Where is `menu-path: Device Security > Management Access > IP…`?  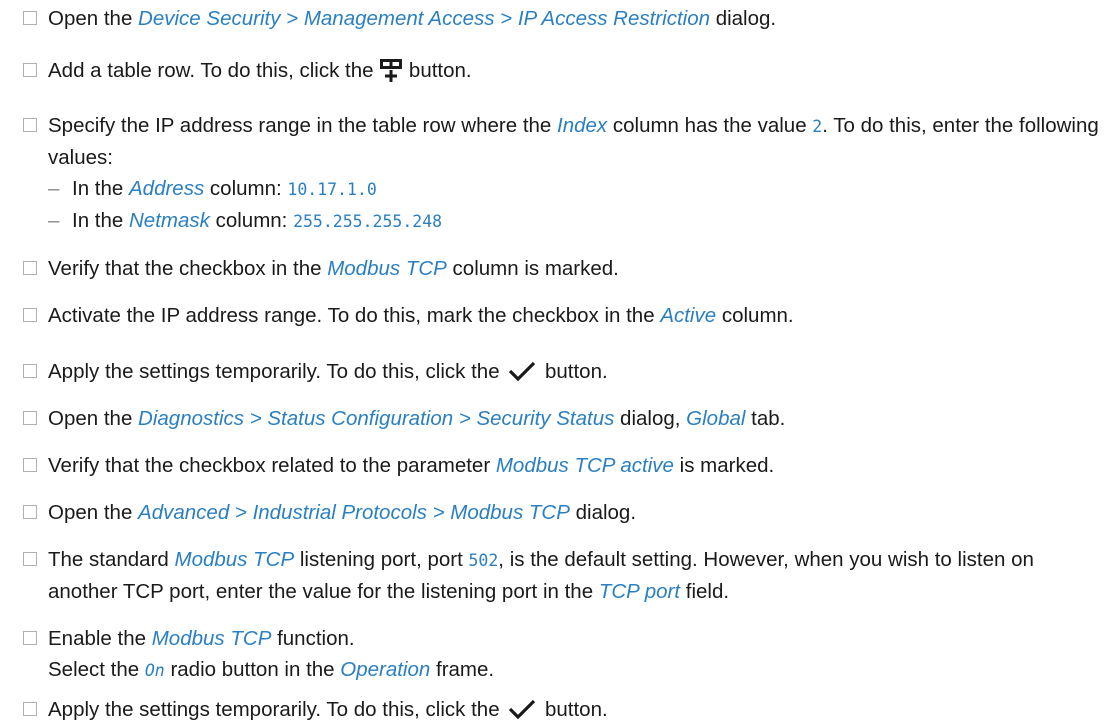 menu-path: Device Security > Management Access > IP… is located at coordinates (424, 18).